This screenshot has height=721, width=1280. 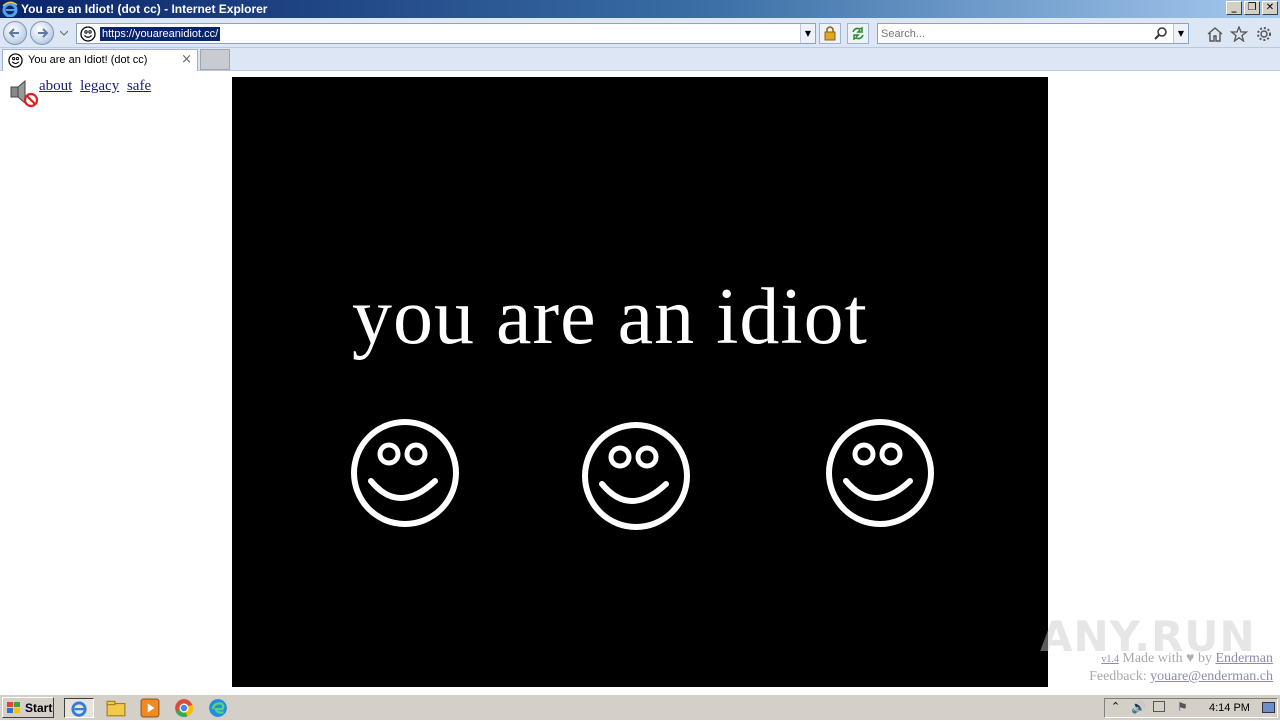 I want to click on safe-link: safe, so click(x=139, y=86).